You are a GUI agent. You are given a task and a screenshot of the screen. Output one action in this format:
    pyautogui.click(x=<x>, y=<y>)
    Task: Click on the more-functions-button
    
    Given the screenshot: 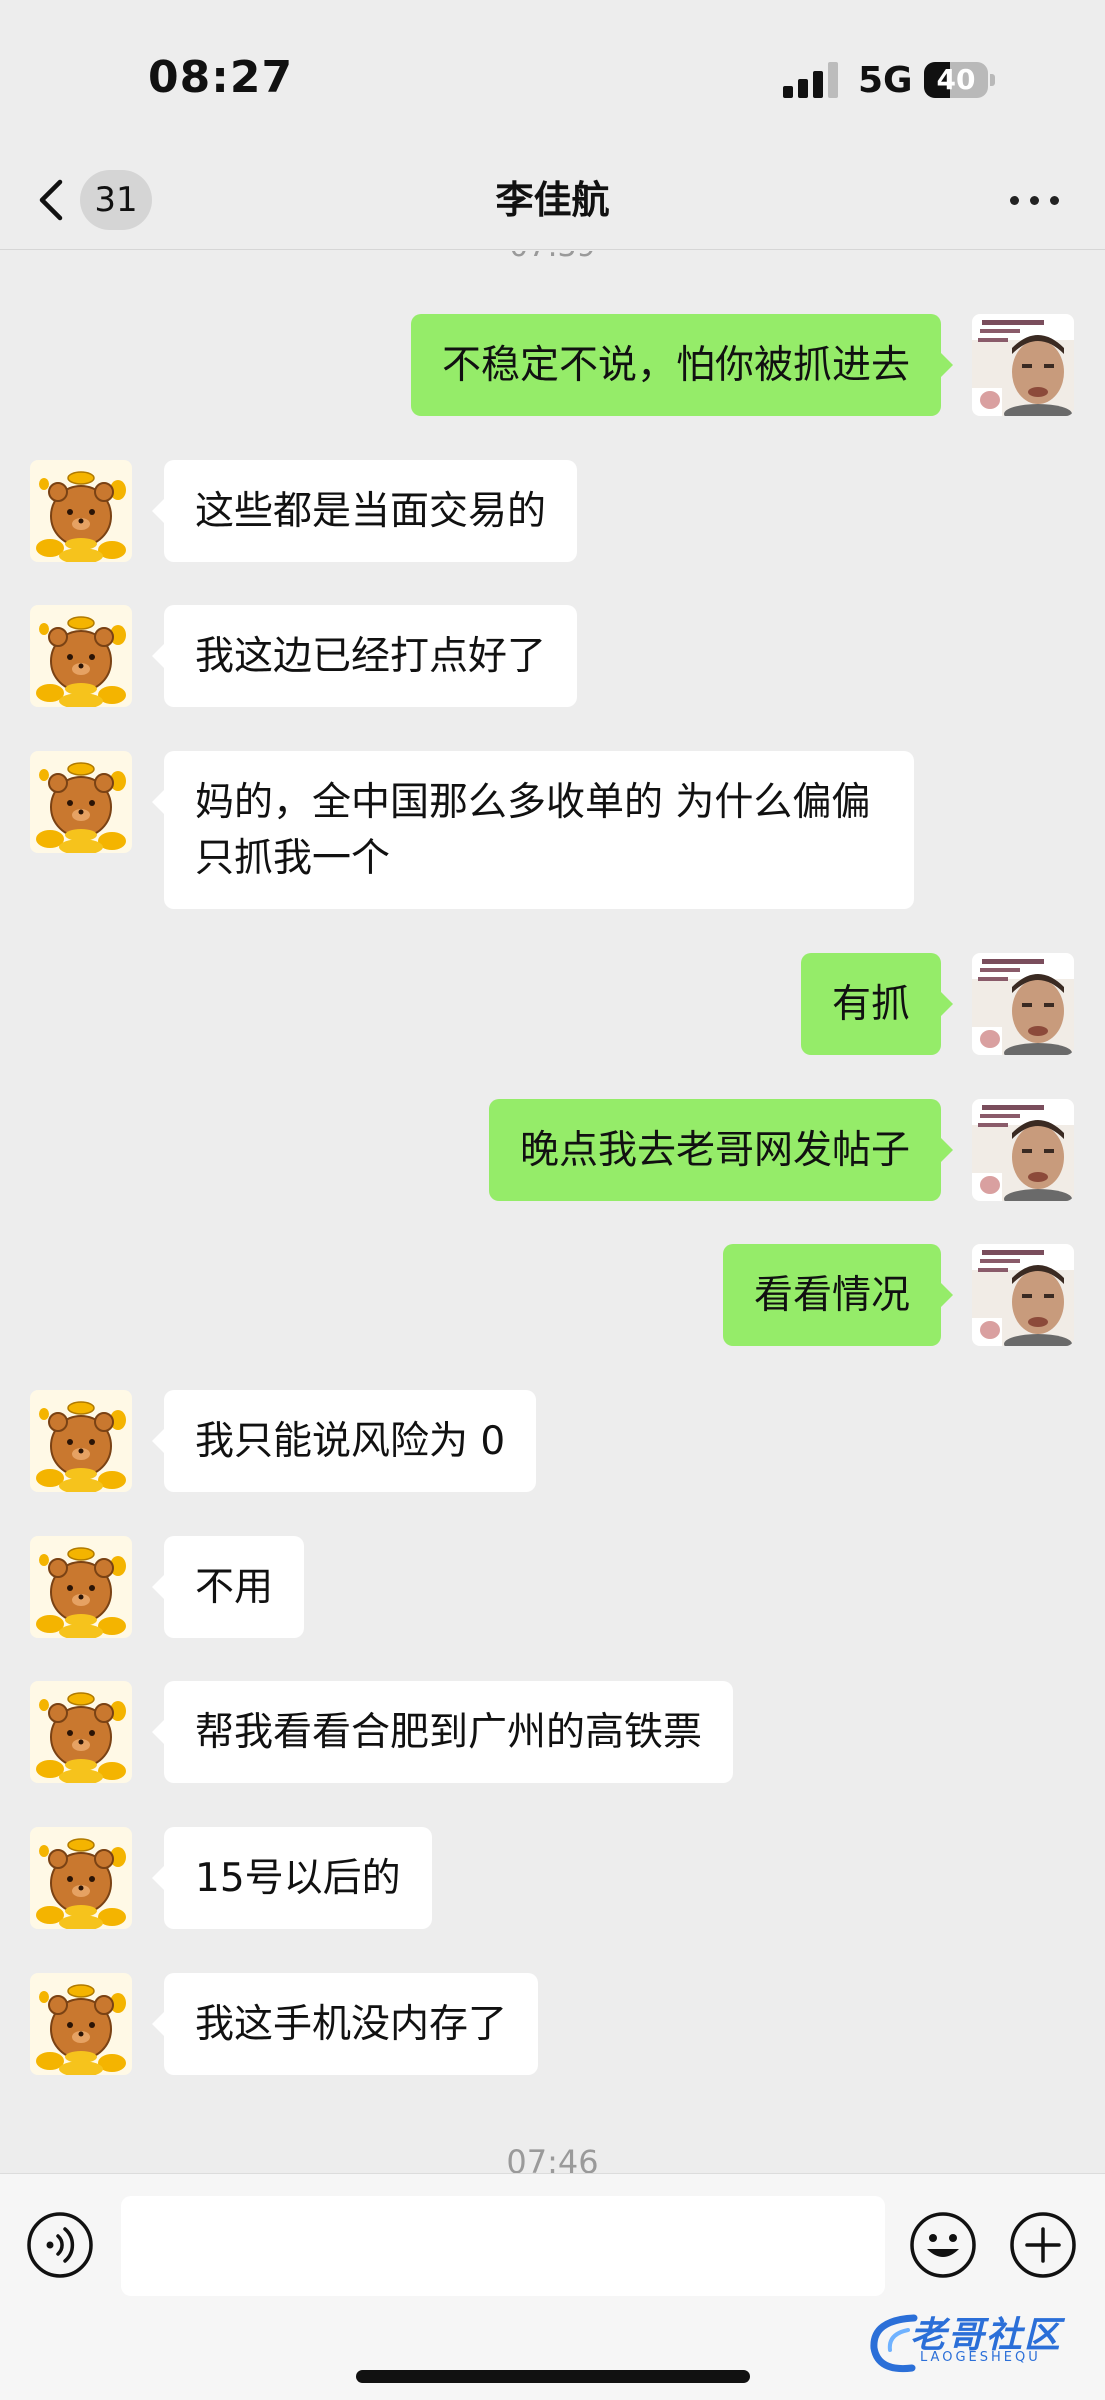 What is the action you would take?
    pyautogui.click(x=1043, y=2245)
    